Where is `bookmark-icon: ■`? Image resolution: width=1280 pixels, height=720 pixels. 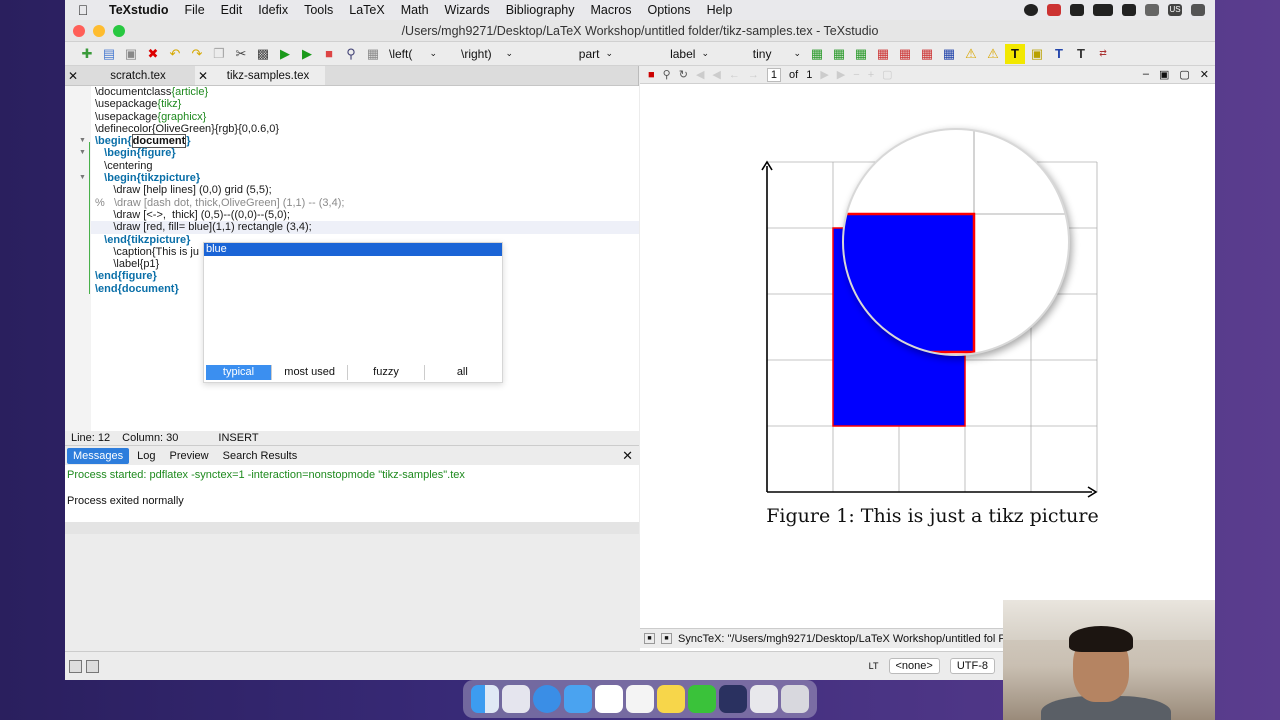
bookmark-icon: ■ is located at coordinates (651, 75).